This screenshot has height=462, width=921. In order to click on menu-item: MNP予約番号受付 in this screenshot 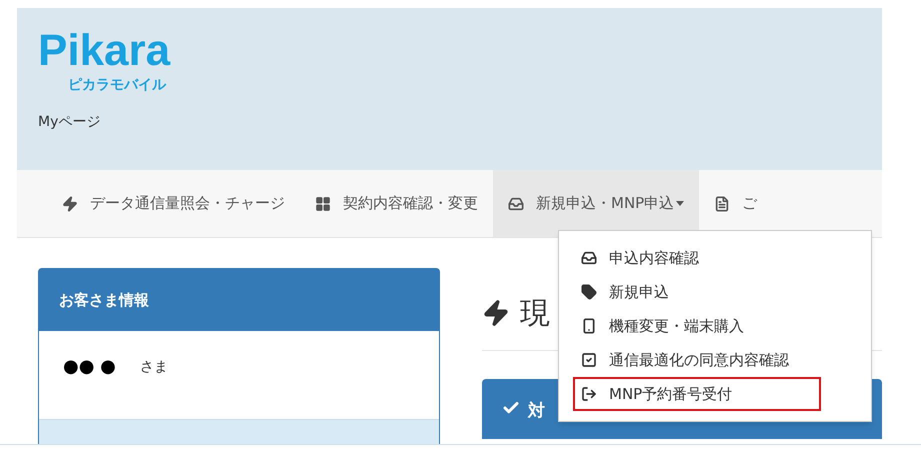, I will do `click(697, 394)`.